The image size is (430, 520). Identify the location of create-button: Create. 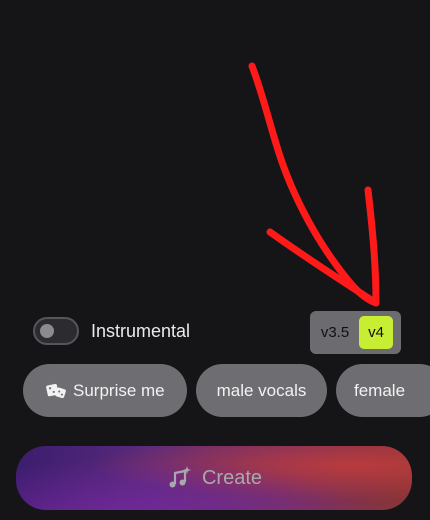
(214, 478).